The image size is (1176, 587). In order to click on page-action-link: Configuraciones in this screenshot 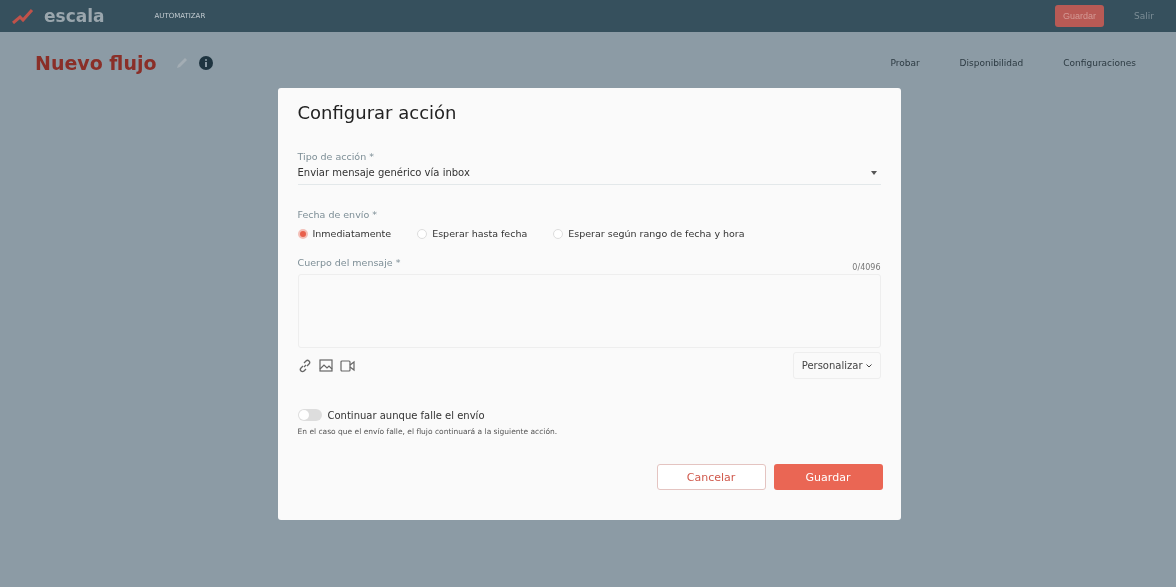, I will do `click(1099, 63)`.